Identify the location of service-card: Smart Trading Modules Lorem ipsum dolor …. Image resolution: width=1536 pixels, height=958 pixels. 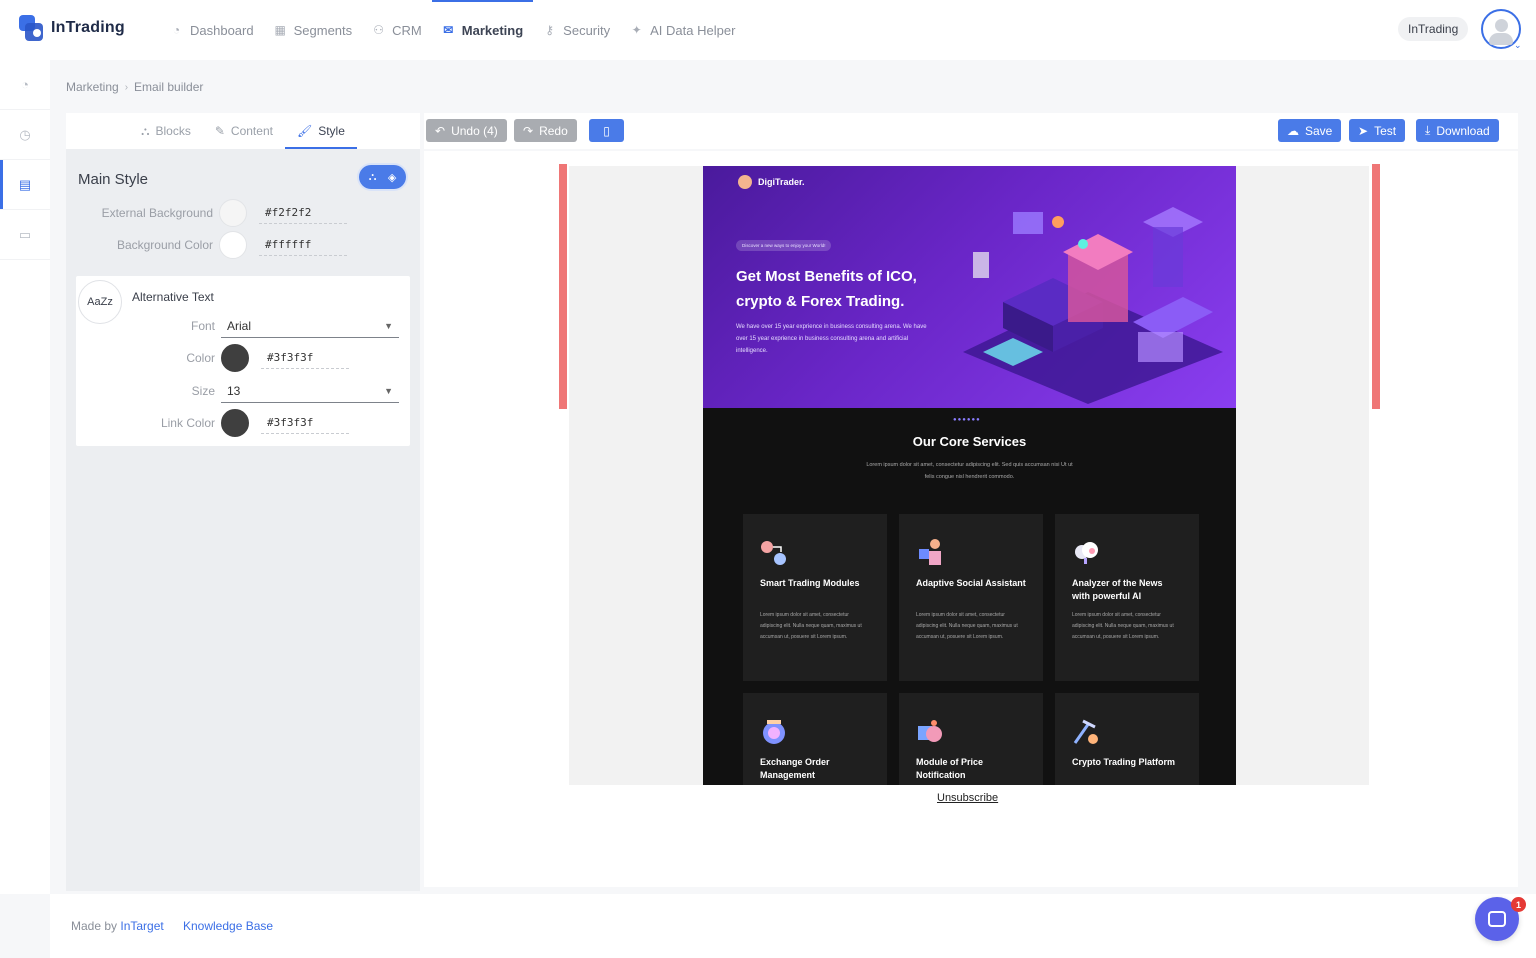
(815, 597).